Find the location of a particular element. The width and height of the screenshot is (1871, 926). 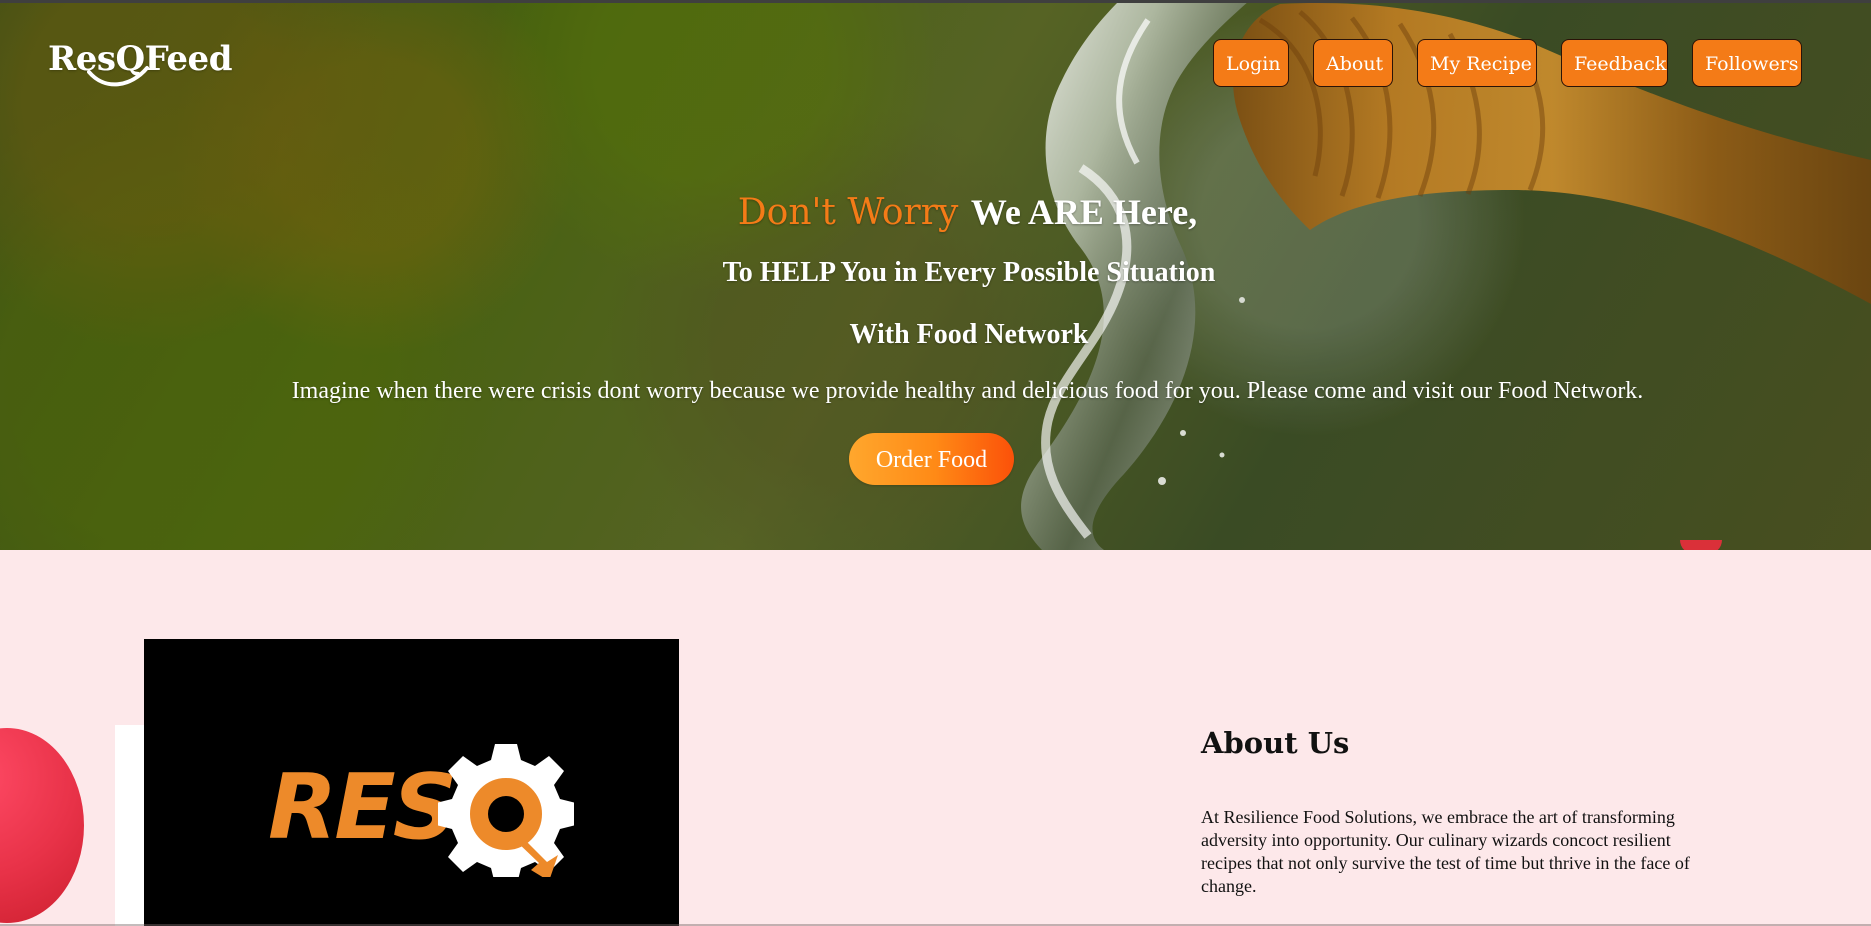

resq-logo-text: RES is located at coordinates (363, 807).